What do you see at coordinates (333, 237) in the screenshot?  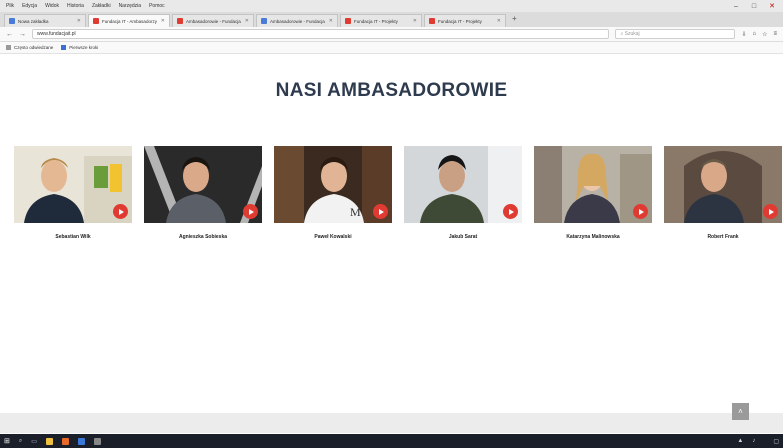 I see `ambassador-name: Paweł Kowalski` at bounding box center [333, 237].